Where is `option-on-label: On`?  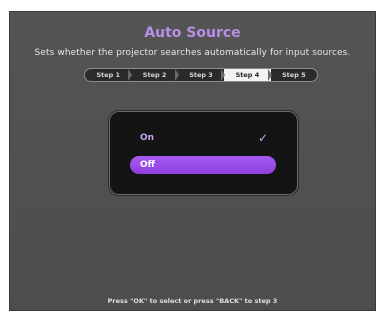 option-on-label: On is located at coordinates (147, 138).